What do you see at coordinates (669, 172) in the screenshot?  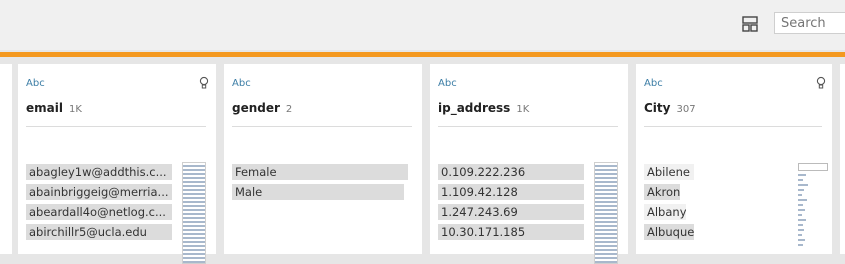 I see `value-bar: Abilene` at bounding box center [669, 172].